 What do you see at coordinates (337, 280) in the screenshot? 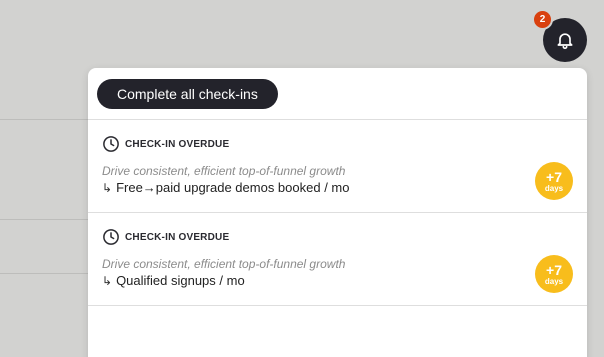
I see `key-result: ↳ Qualified signups / mo` at bounding box center [337, 280].